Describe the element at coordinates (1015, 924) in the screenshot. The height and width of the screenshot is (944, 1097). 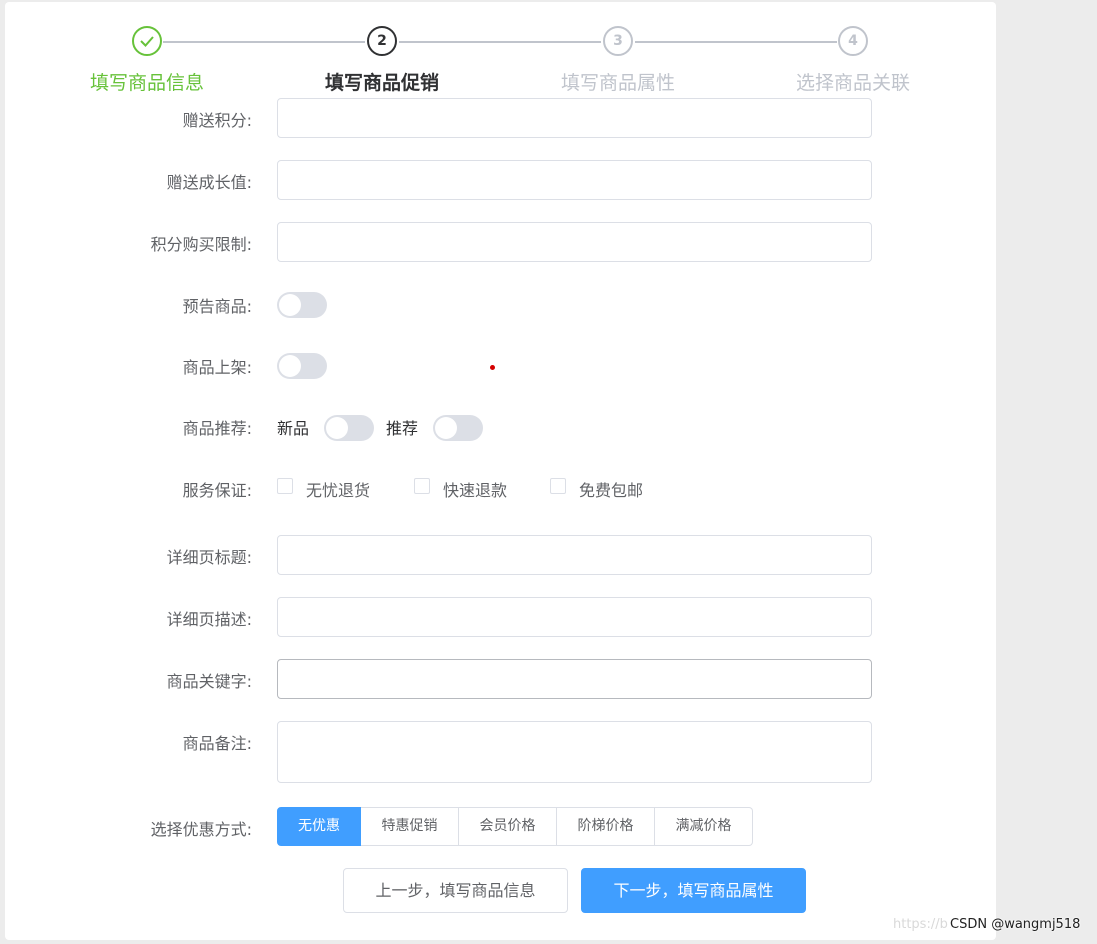
I see `watermark: CSDN @wangmj518` at that location.